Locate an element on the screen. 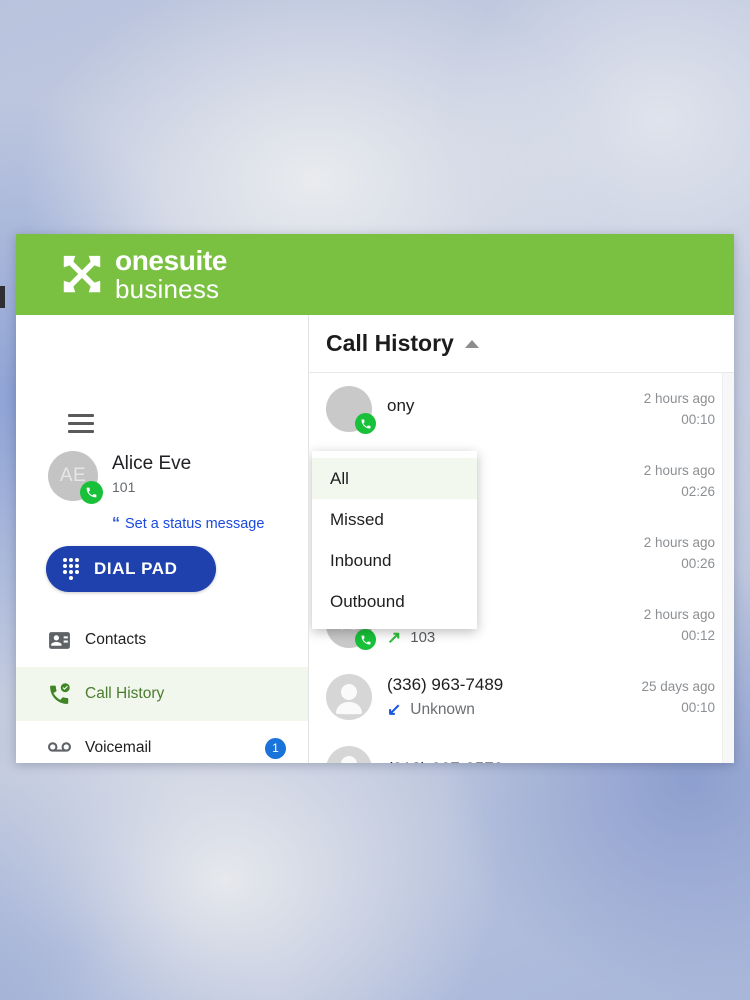 Image resolution: width=750 pixels, height=1000 pixels. phone-available-icon is located at coordinates (91, 492).